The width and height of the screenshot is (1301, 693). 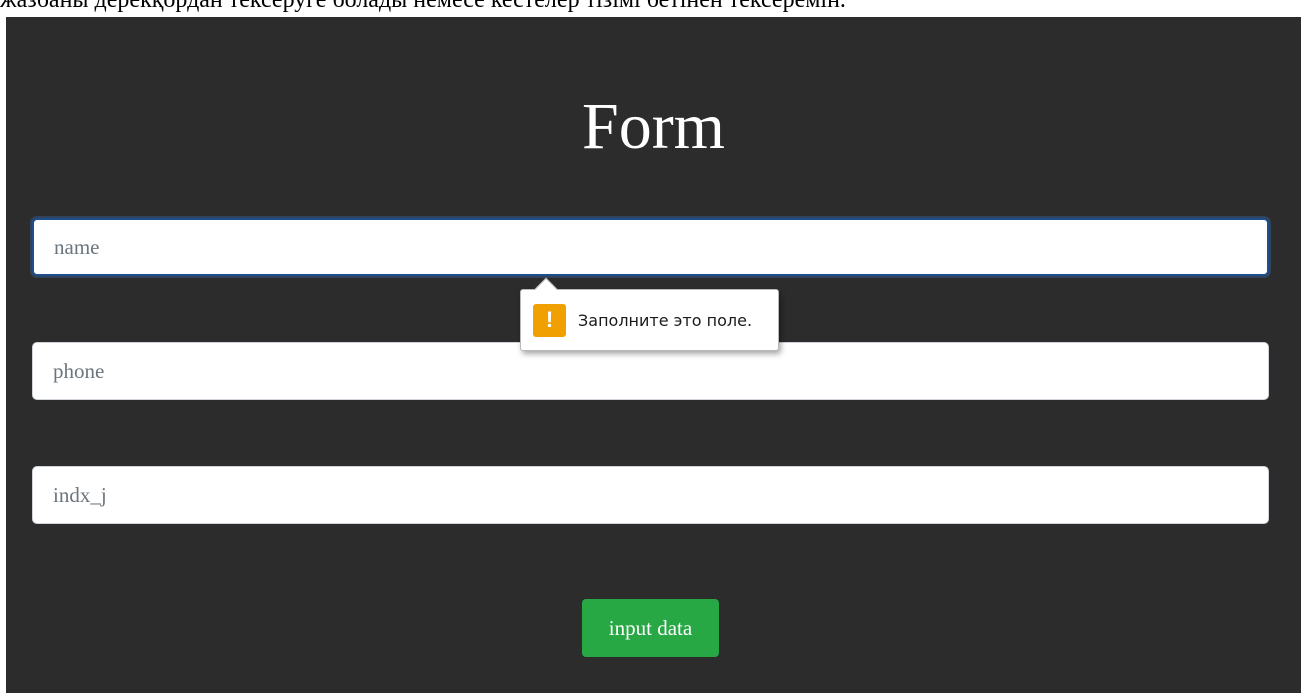 What do you see at coordinates (665, 320) in the screenshot?
I see `tooltip-message: Заполните это поле.` at bounding box center [665, 320].